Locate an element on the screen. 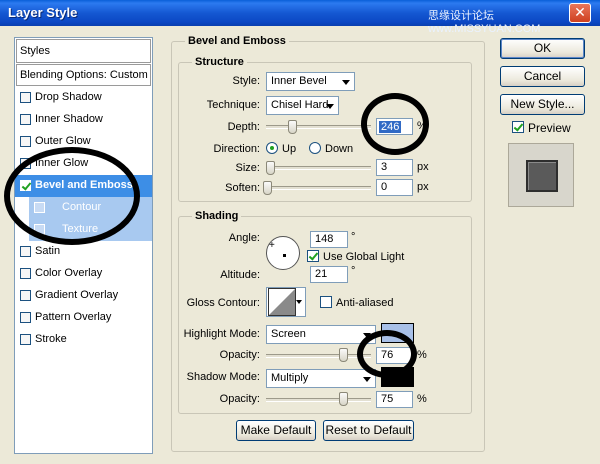  style-item-color-overlay: Color Overlay is located at coordinates (83, 274).